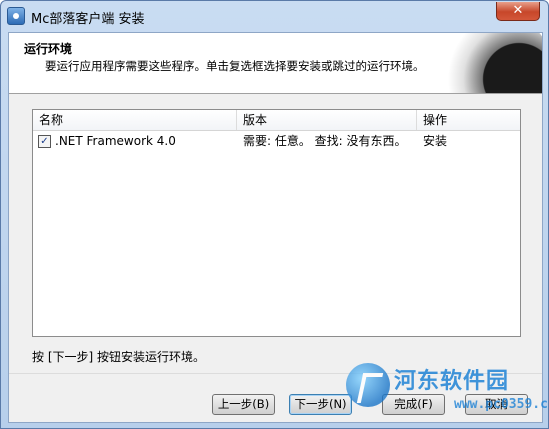 The height and width of the screenshot is (429, 549). I want to click on app-icon, so click(16, 16).